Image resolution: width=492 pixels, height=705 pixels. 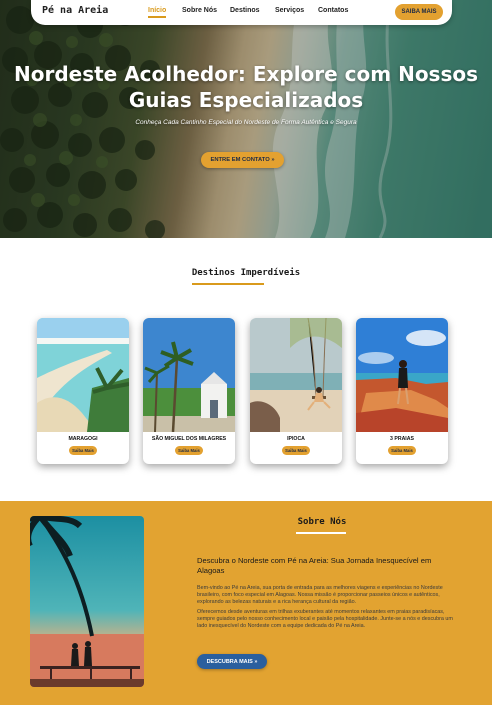 I want to click on sobre-title: Sobre Nós, so click(x=246, y=522).